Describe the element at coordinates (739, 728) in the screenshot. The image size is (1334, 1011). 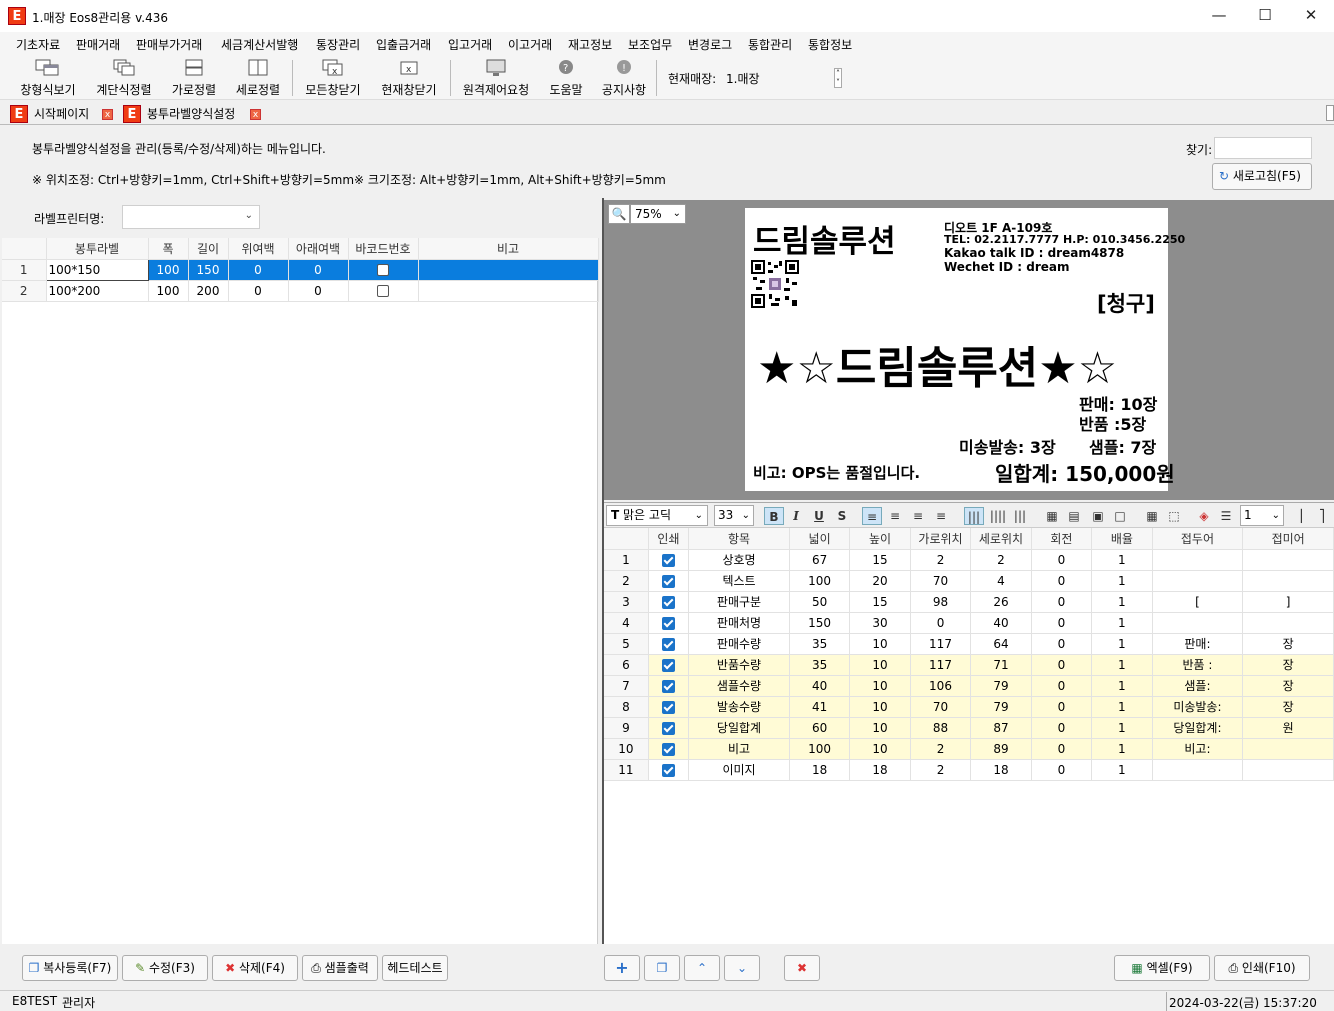
I see `item-cell: 당일합계` at that location.